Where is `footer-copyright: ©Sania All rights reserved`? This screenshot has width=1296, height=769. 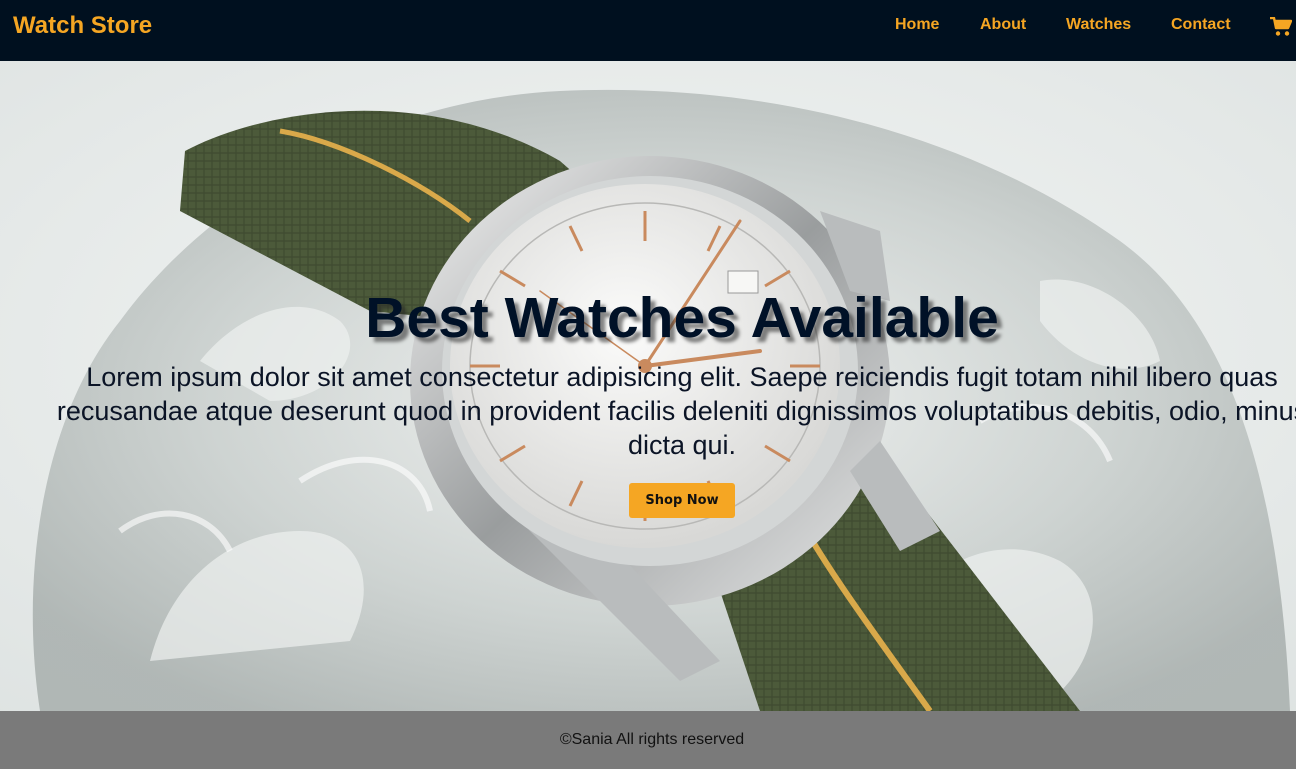
footer-copyright: ©Sania All rights reserved is located at coordinates (652, 739).